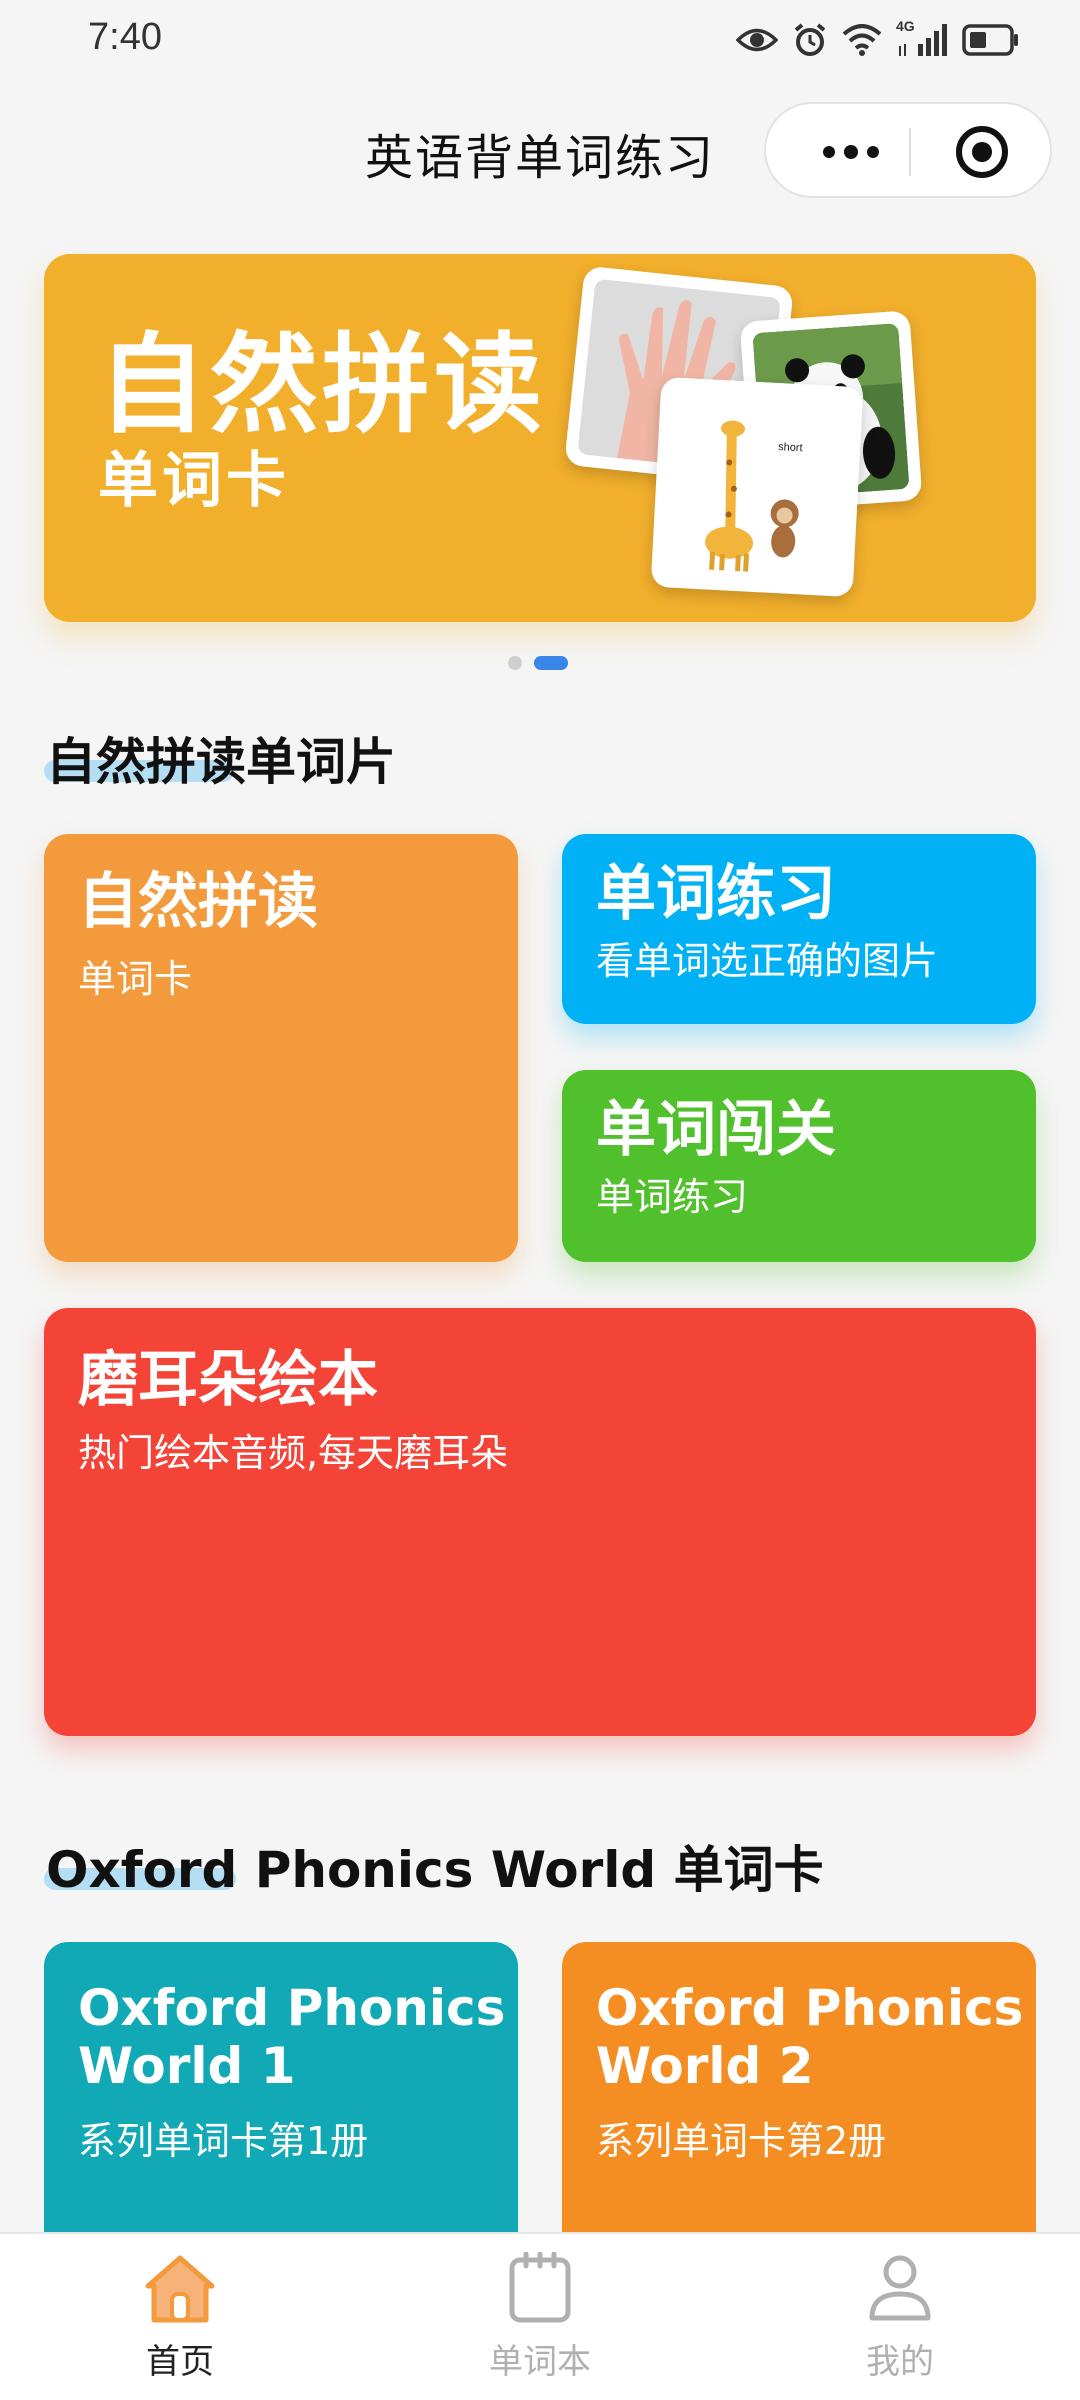 The image size is (1080, 2400). What do you see at coordinates (790, 448) in the screenshot?
I see `photo-card-caption: short` at bounding box center [790, 448].